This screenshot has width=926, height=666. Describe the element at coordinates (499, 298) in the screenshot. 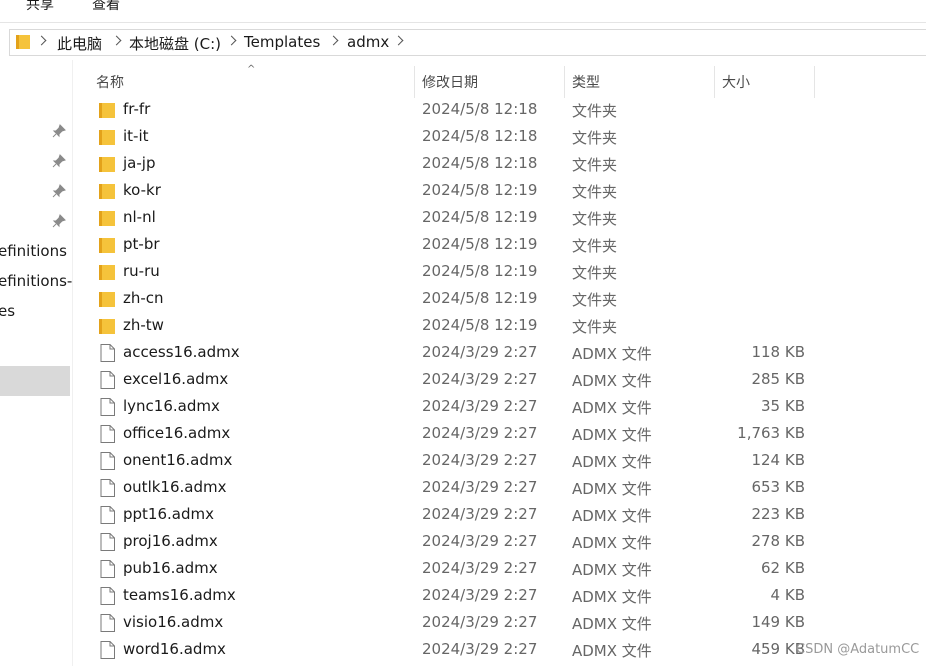

I see `file-row: zh-cn 2024/5/8 12:19 文件夹` at that location.